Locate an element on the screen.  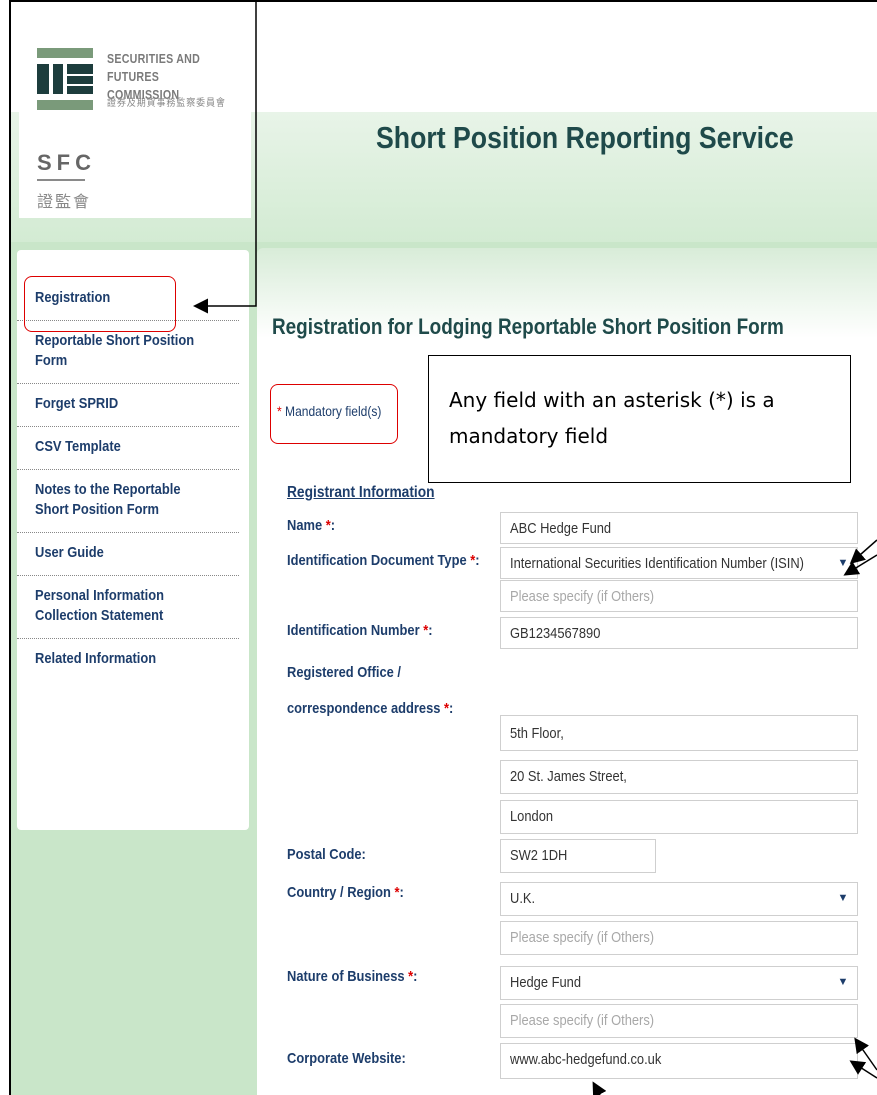
country-select: U.K. ▼ is located at coordinates (679, 899).